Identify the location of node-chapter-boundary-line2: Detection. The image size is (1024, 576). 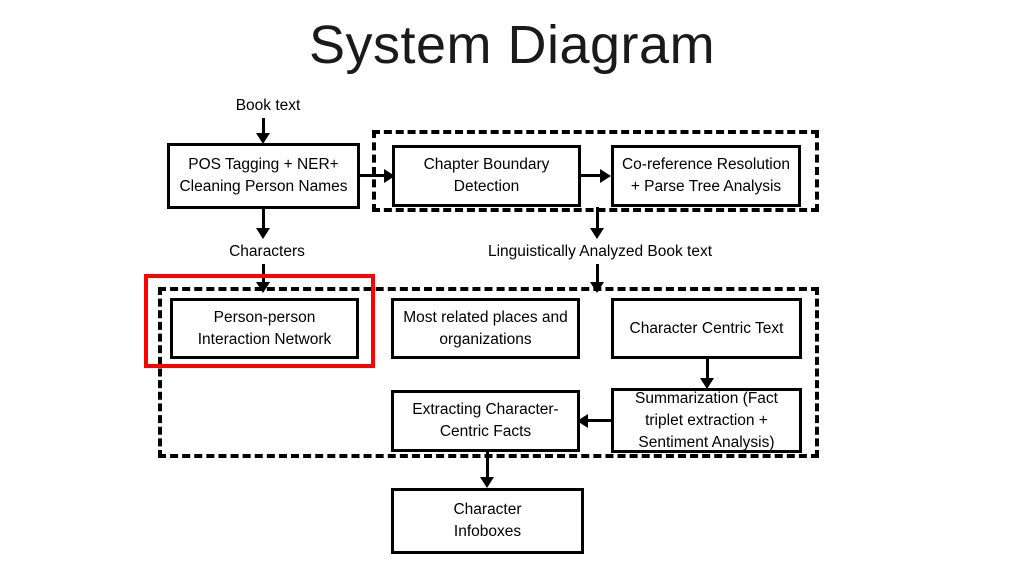
(486, 186).